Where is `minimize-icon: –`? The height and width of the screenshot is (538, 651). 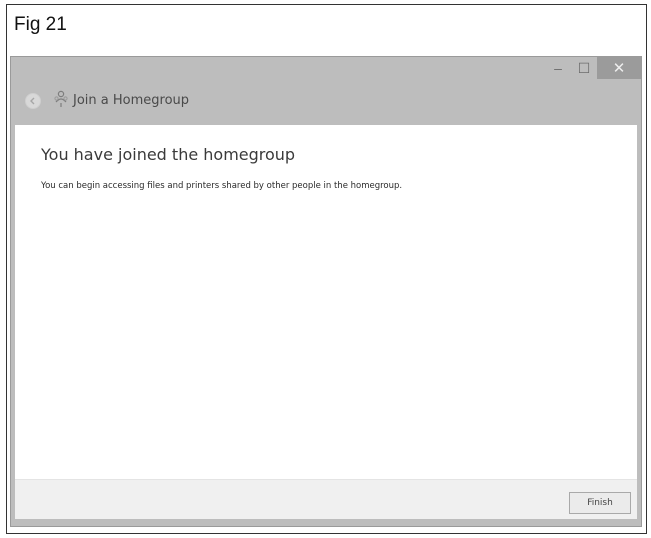 minimize-icon: – is located at coordinates (558, 68).